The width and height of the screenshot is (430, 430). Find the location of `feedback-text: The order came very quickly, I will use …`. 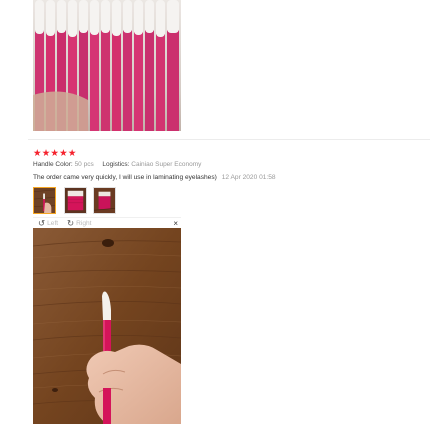

feedback-text: The order came very quickly, I will use … is located at coordinates (125, 177).